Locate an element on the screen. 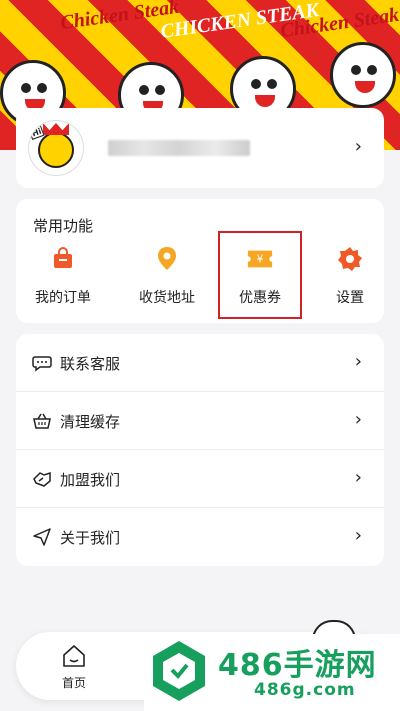 The image size is (400, 711). feature-settings: 设置 is located at coordinates (350, 276).